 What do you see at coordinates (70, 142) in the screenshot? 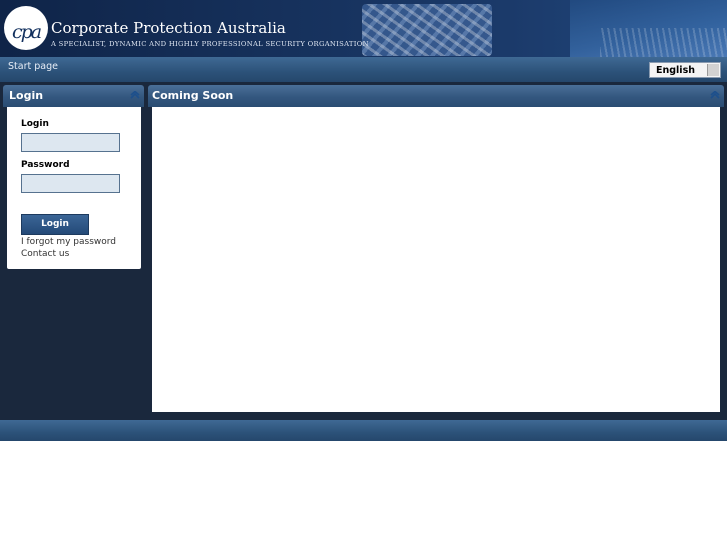
I see `login-input` at bounding box center [70, 142].